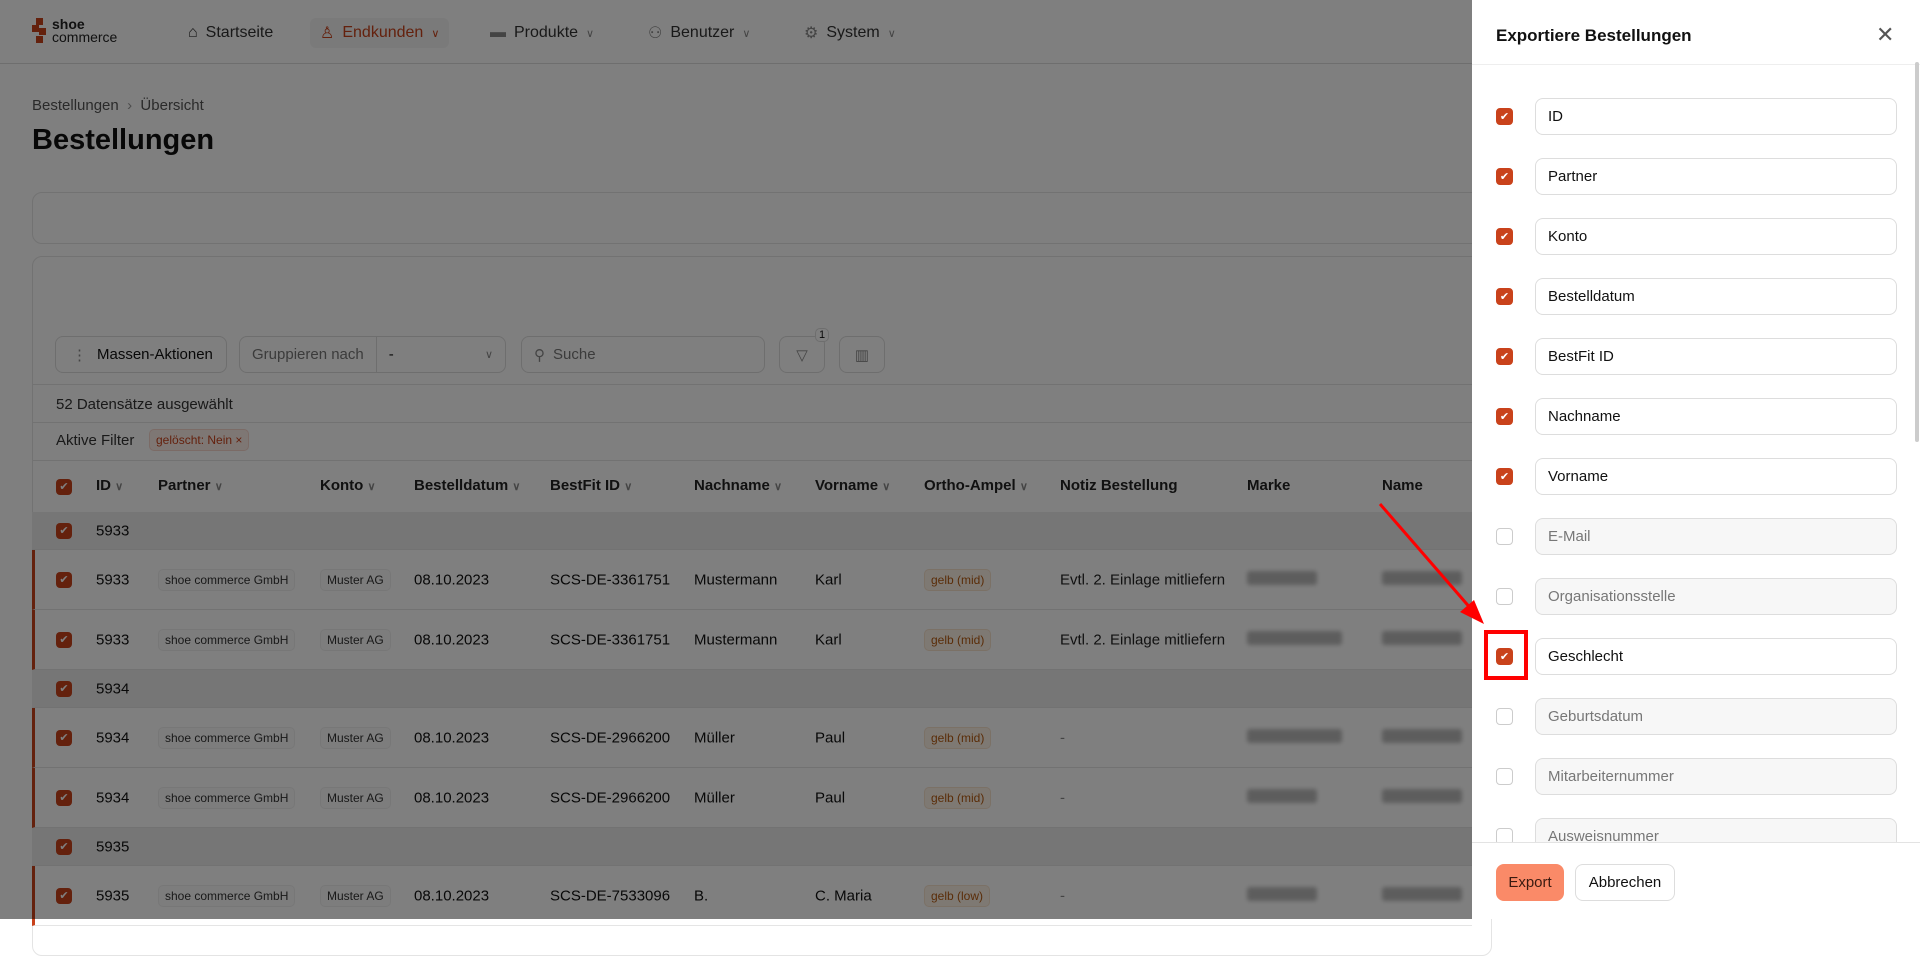 This screenshot has width=1920, height=956. I want to click on annotation-highlight-box, so click(1506, 655).